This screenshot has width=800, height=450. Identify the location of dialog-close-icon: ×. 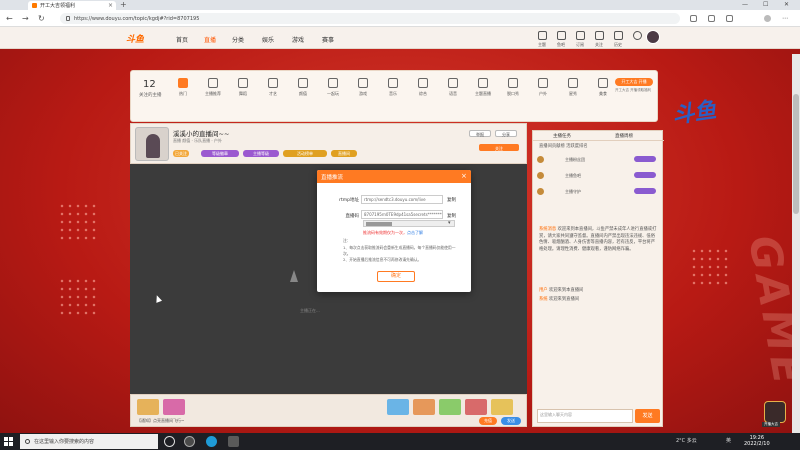
(464, 176).